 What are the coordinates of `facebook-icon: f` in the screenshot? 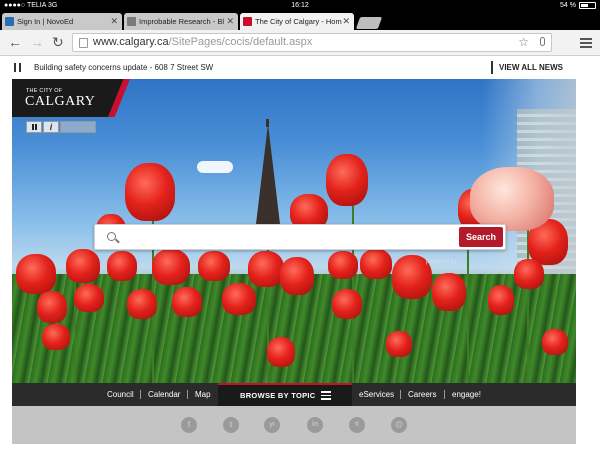 It's located at (189, 425).